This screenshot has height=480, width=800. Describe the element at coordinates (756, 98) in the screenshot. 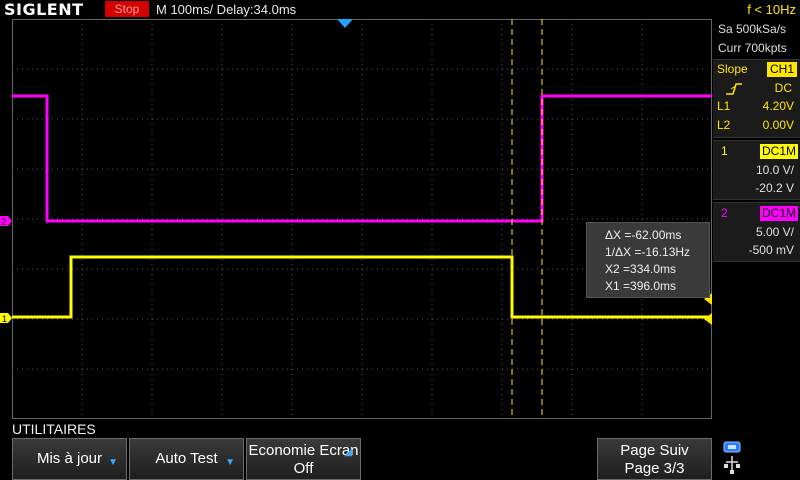

I see `trigger-panel: Slope CH1 DC L1 4.20V L2 0.00V` at that location.